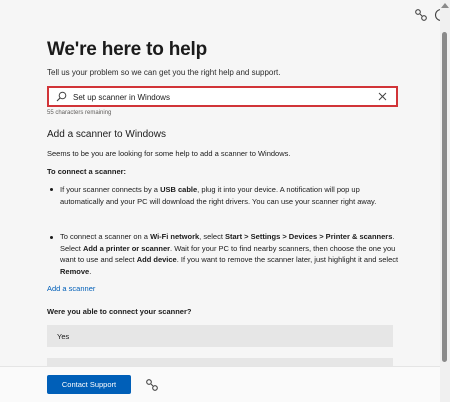 Image resolution: width=450 pixels, height=402 pixels. What do you see at coordinates (127, 49) in the screenshot?
I see `page-title: We're here to help` at bounding box center [127, 49].